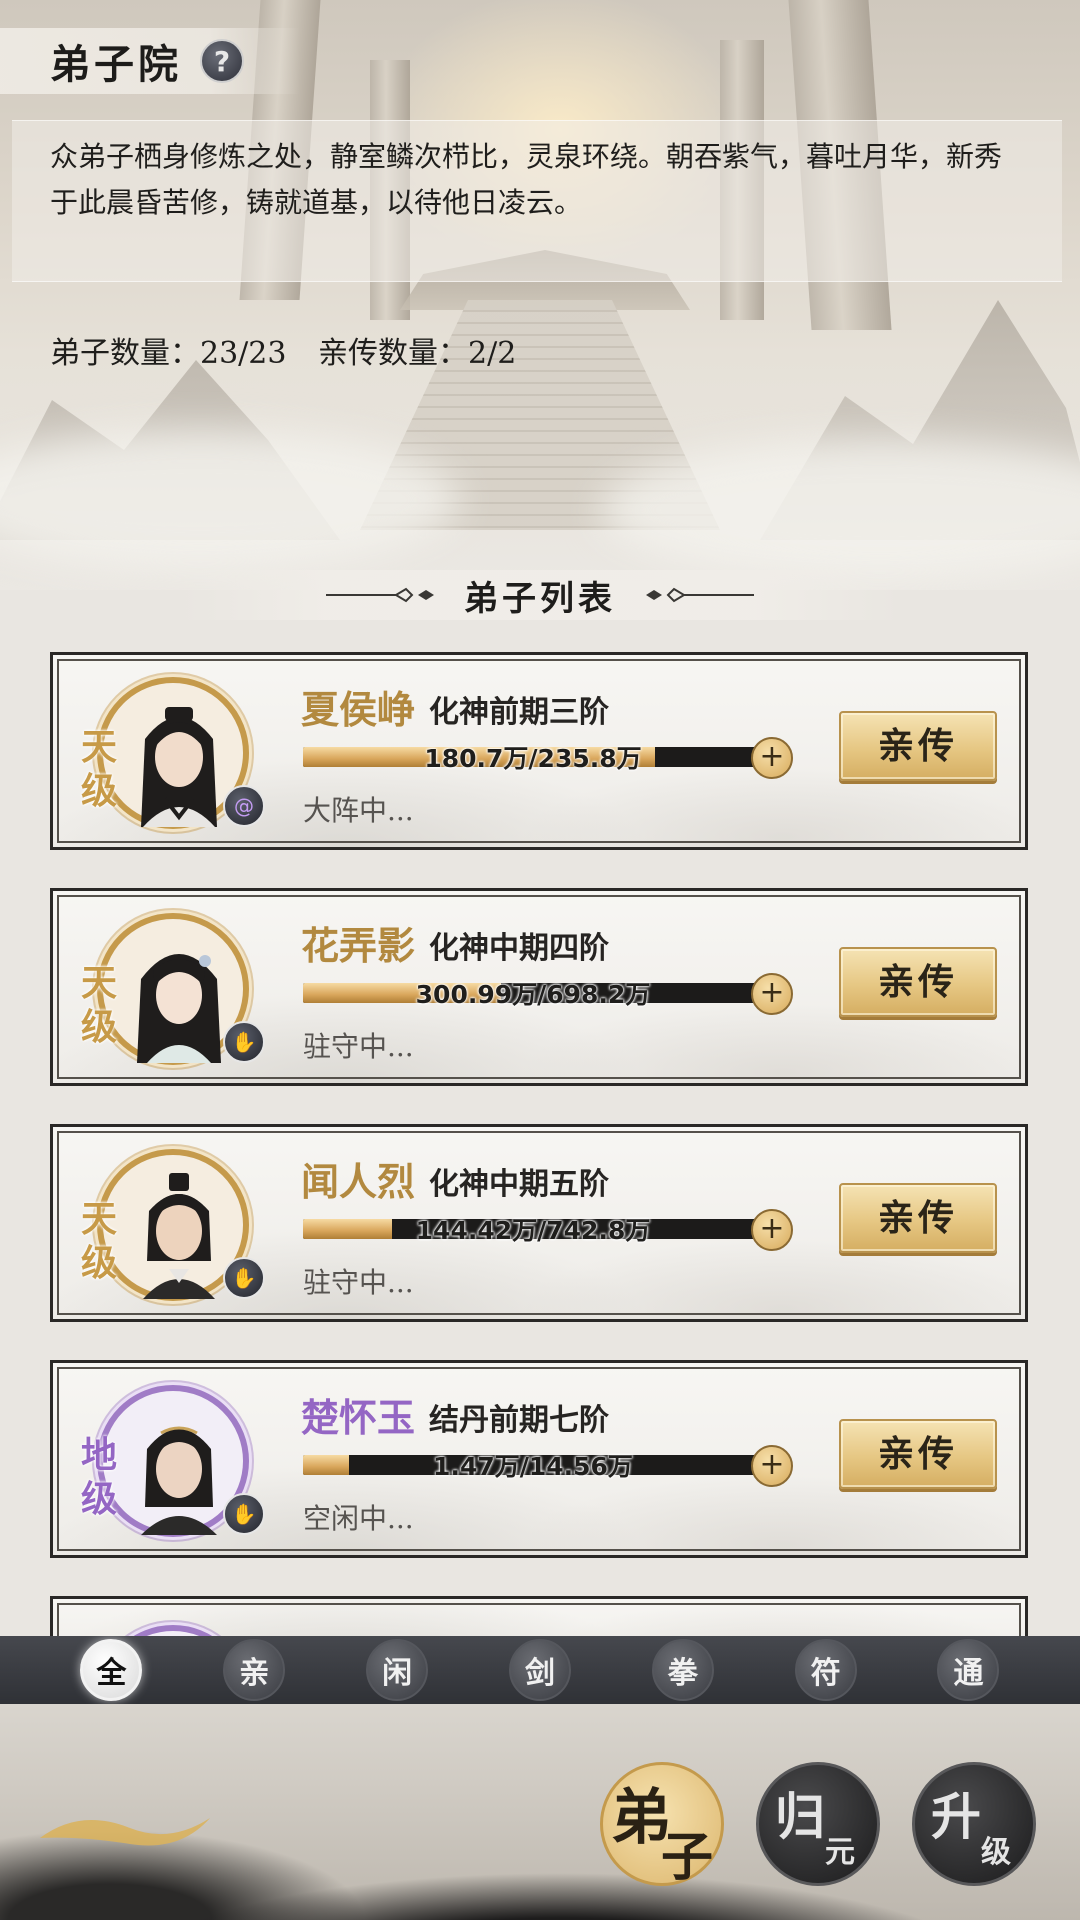  I want to click on disciple-name: 夏侯峥, so click(358, 709).